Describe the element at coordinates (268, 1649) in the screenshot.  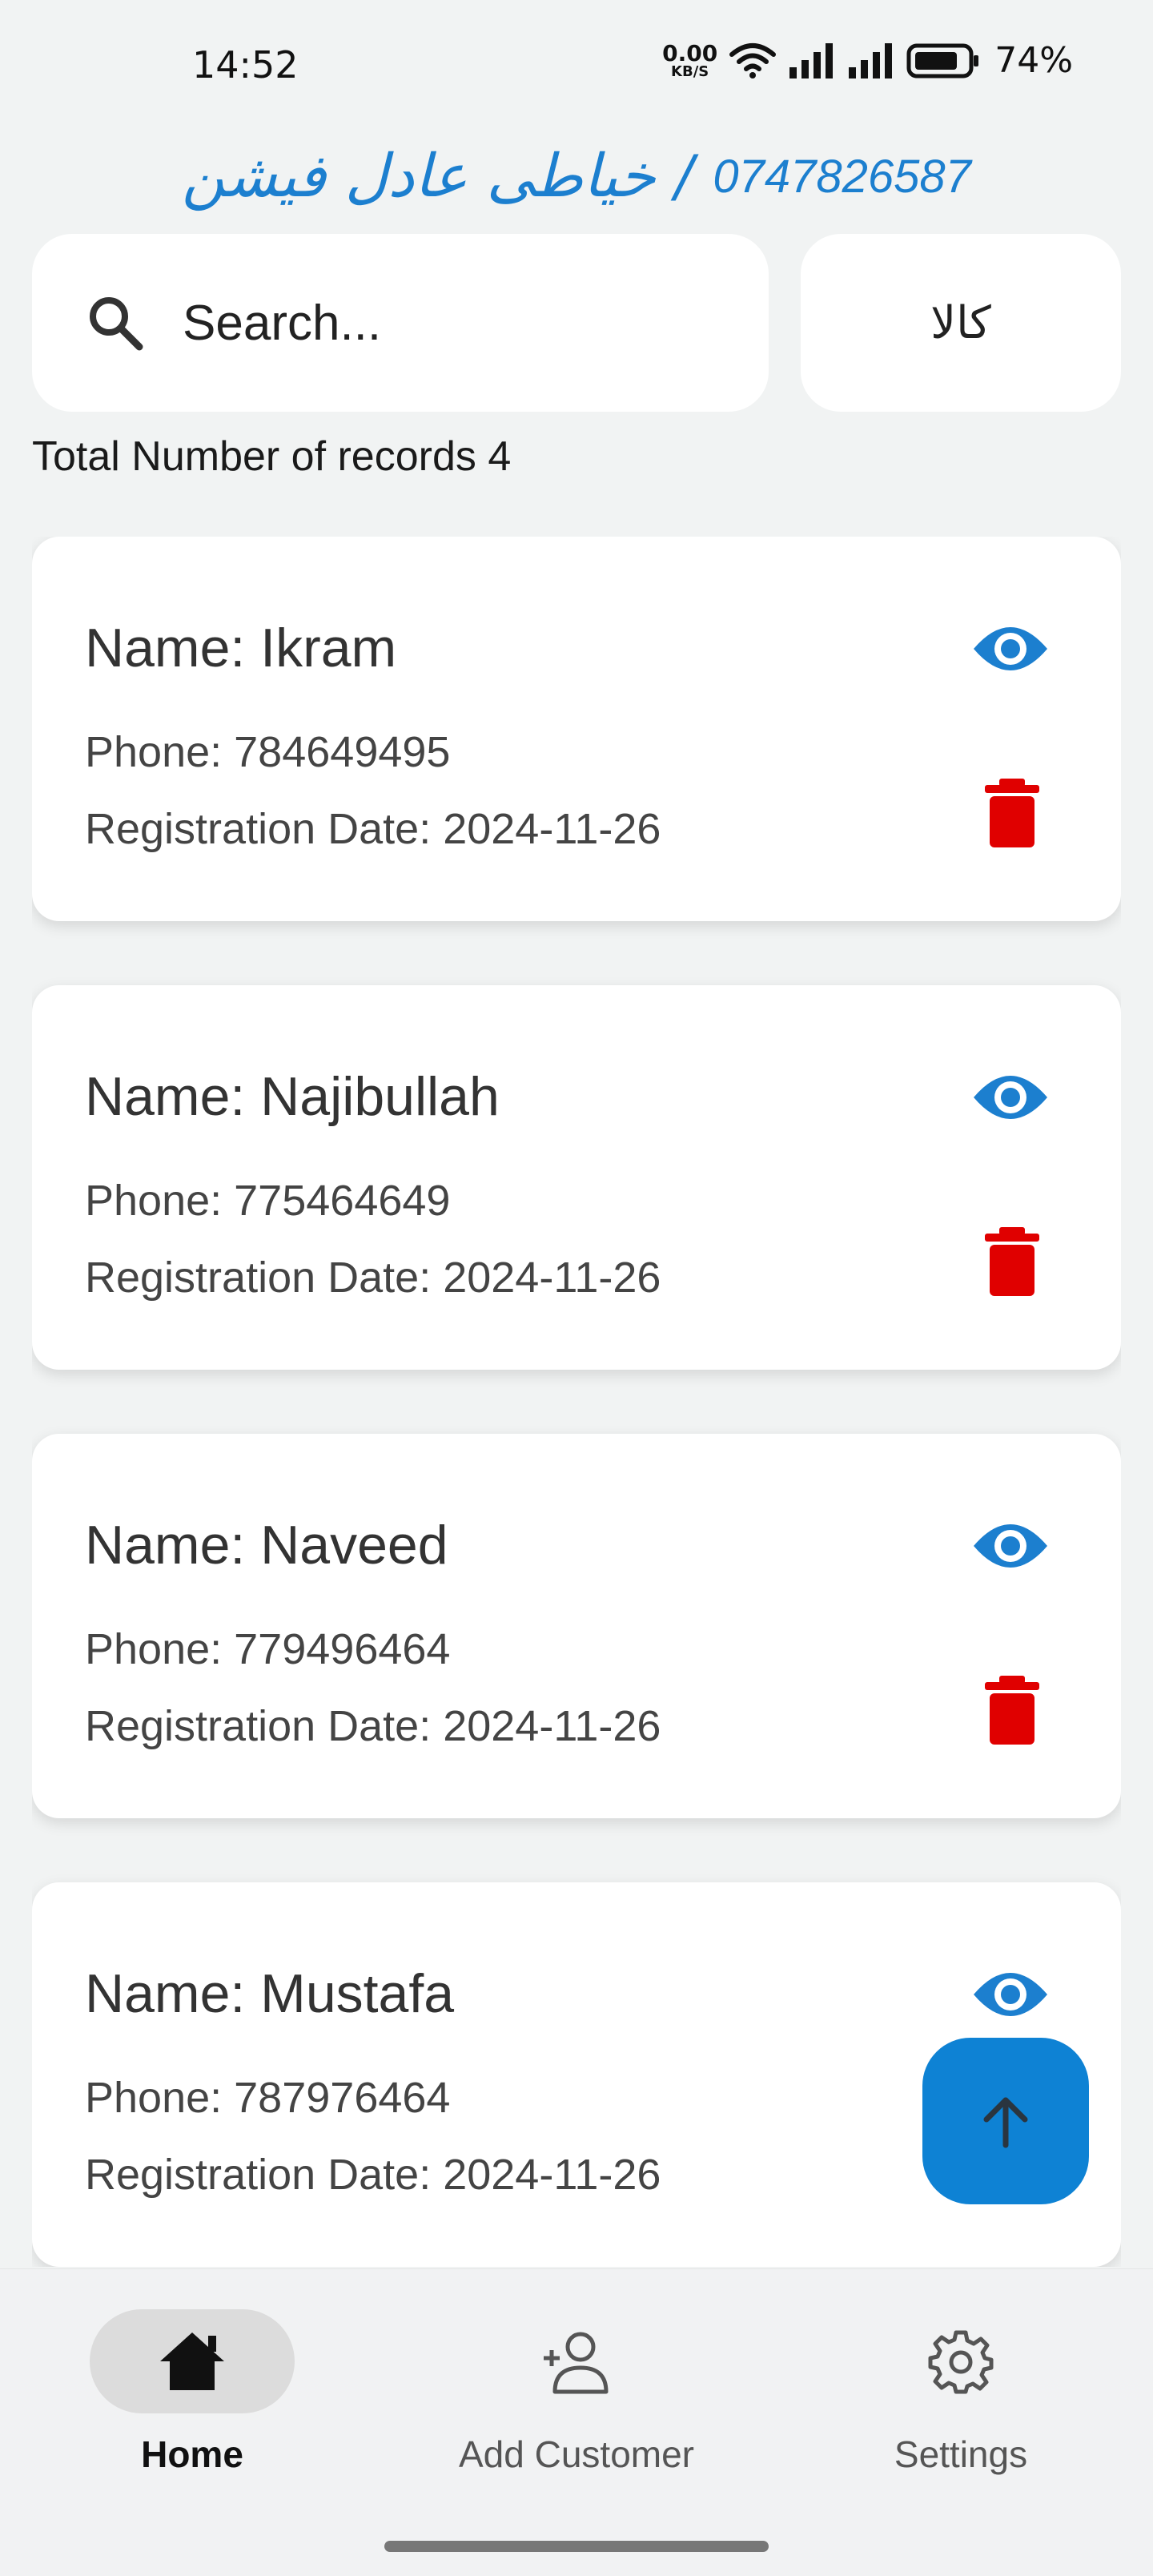
I see `customer-phone: Phone: 779496464` at that location.